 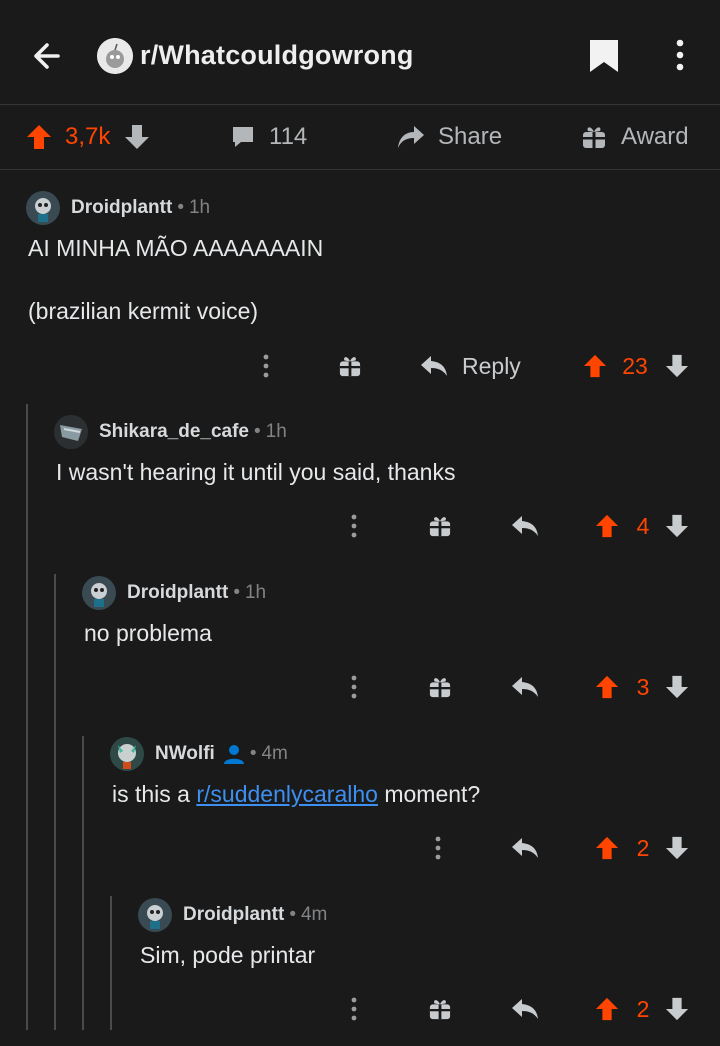 I want to click on comment-text: Sim, pode printar, so click(x=228, y=955).